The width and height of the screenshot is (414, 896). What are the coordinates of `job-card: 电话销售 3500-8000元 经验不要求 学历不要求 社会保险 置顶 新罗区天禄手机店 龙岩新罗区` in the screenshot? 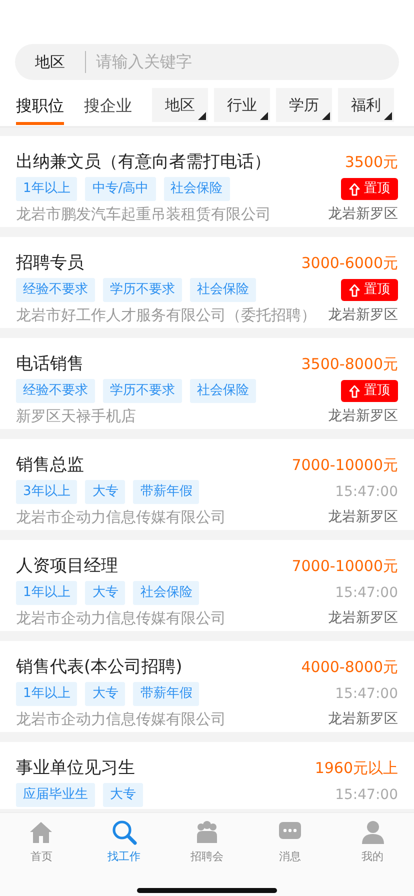 It's located at (207, 383).